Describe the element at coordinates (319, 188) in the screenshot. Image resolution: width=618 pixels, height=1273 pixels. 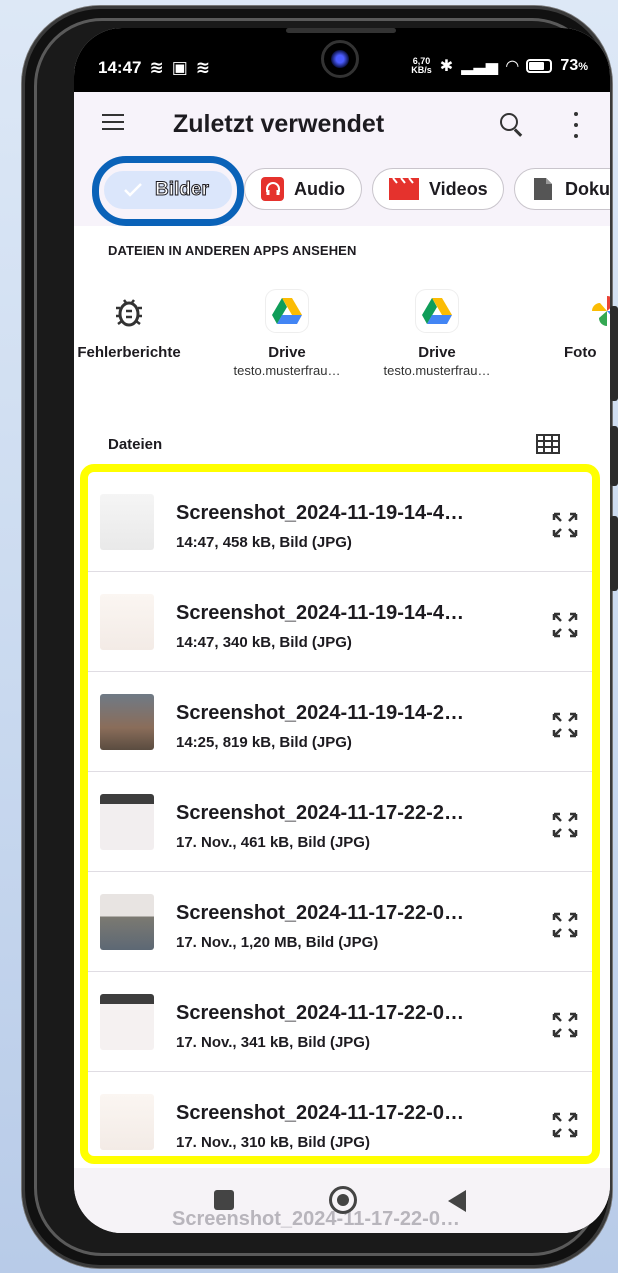
I see `chip-label: Audio` at that location.